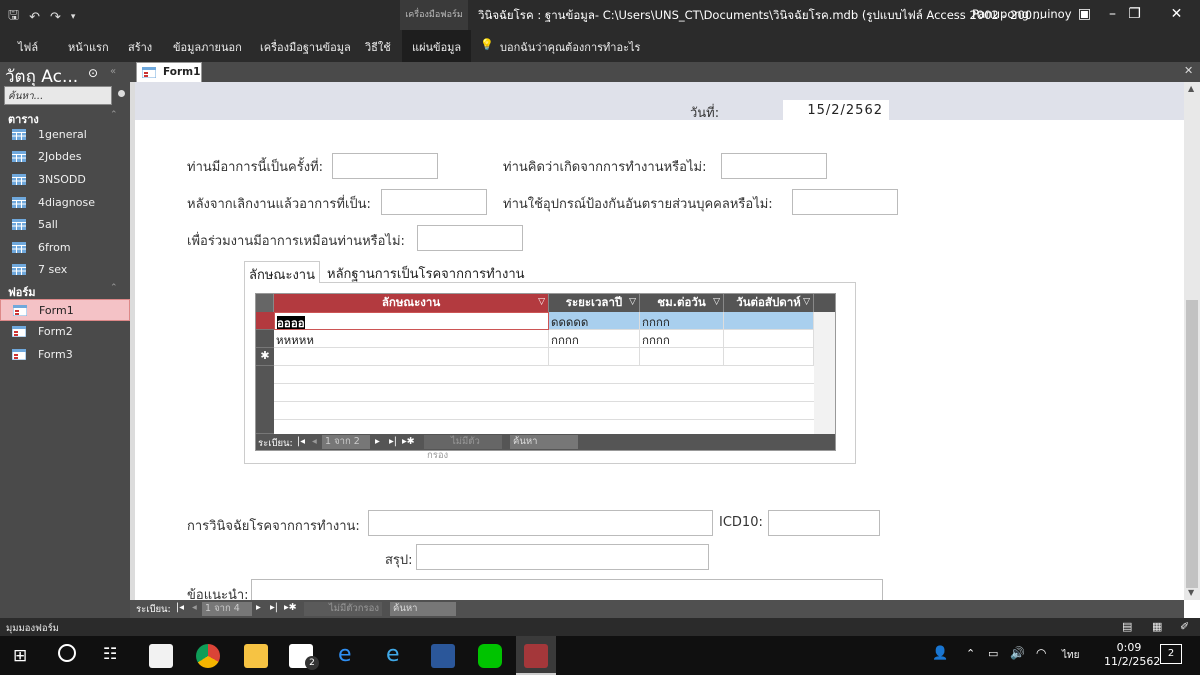 This screenshot has height=675, width=1200. Describe the element at coordinates (536, 656) in the screenshot. I see `access-icon` at that location.